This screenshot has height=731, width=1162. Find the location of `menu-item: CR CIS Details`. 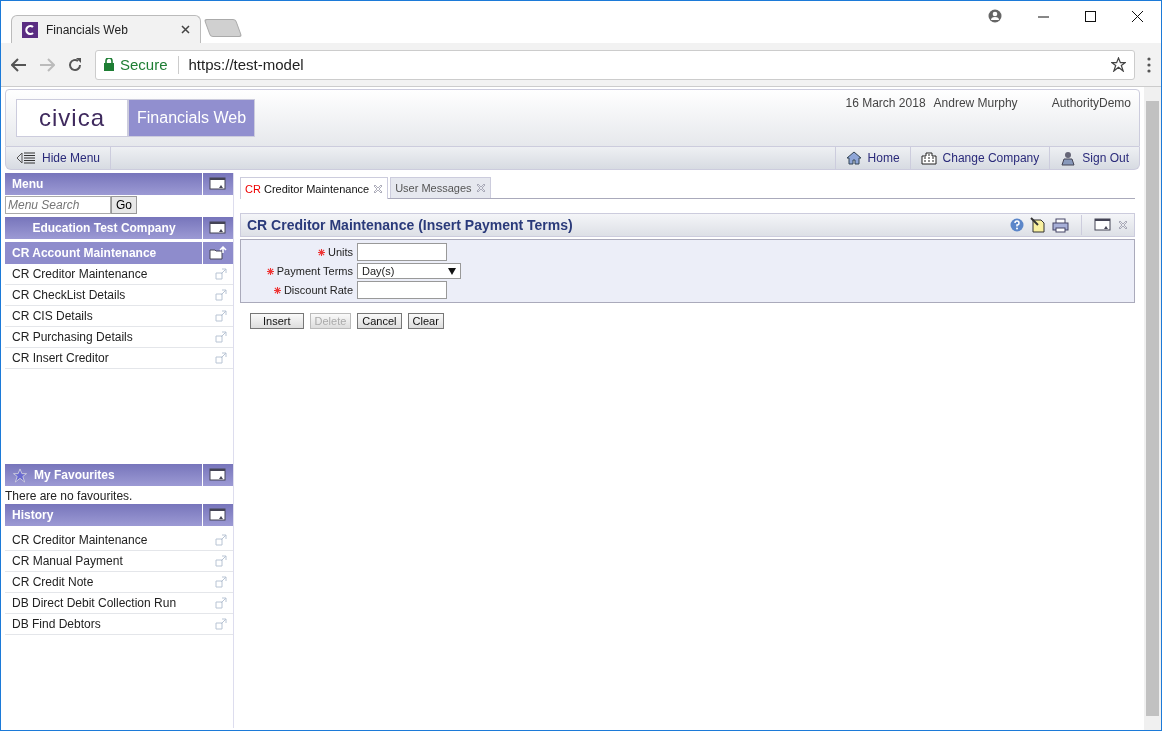

menu-item: CR CIS Details is located at coordinates (119, 316).